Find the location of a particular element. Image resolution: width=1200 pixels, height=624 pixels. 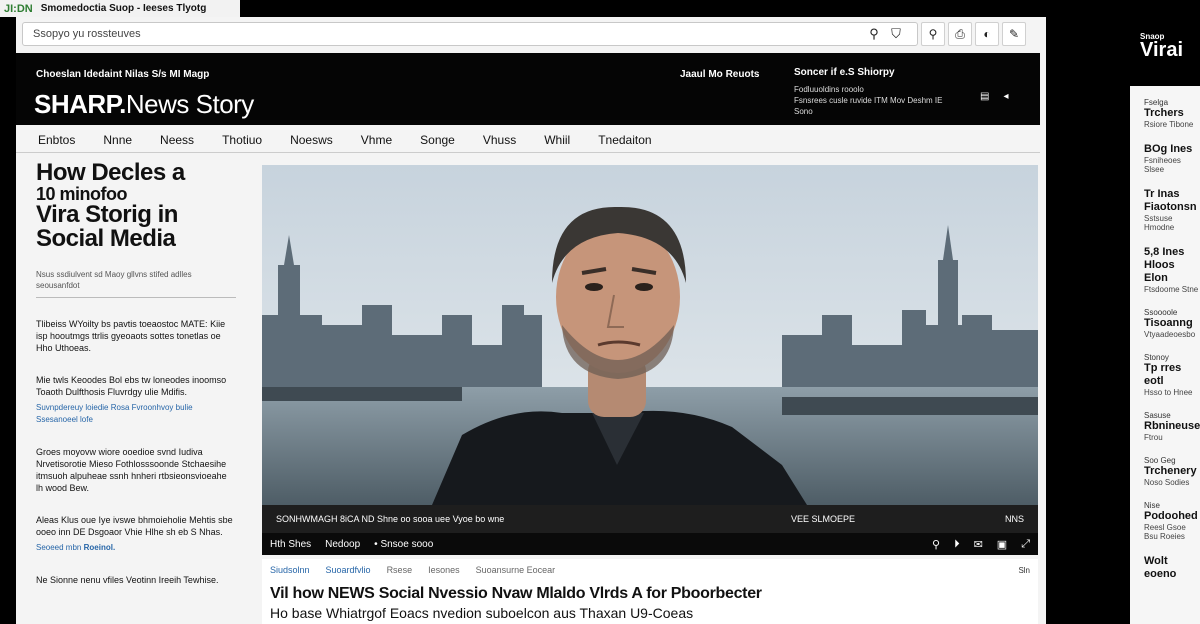

tag: Siudsolnn is located at coordinates (290, 570).